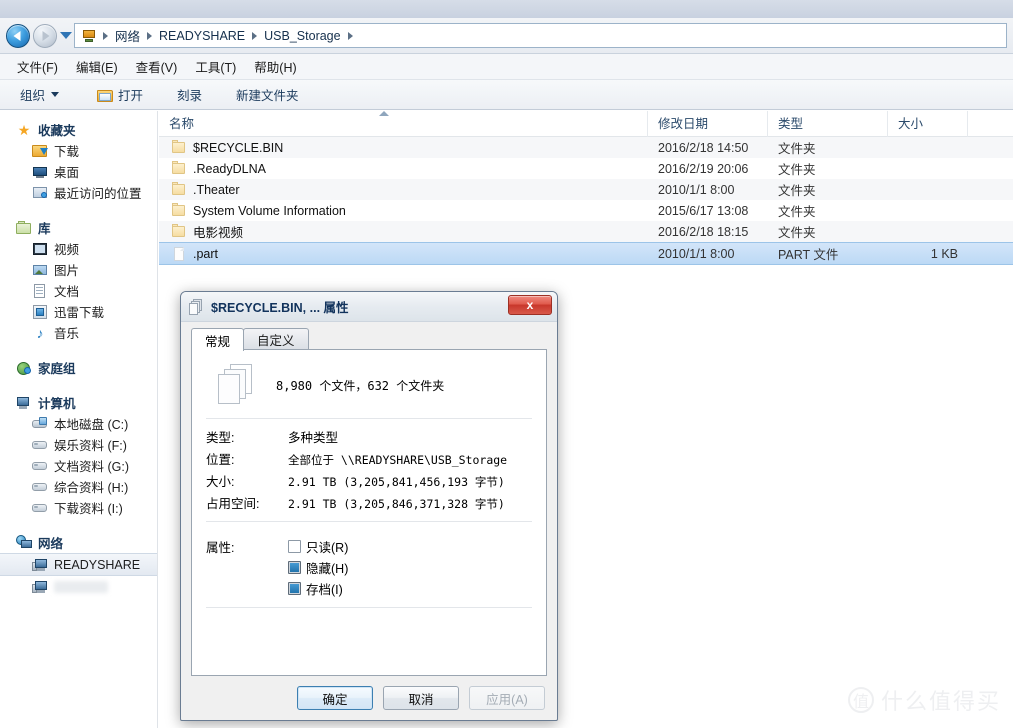 The height and width of the screenshot is (728, 1013). I want to click on sidebar-item-redacted-computer, so click(78, 586).